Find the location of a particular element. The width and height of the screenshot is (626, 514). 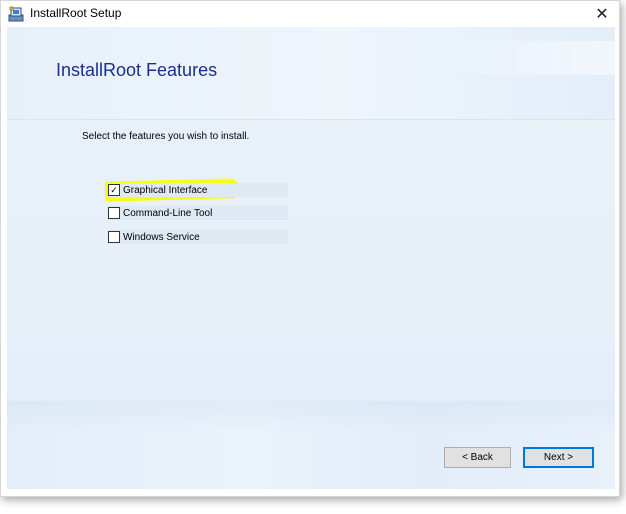

feature-label: Graphical Interface is located at coordinates (165, 190).